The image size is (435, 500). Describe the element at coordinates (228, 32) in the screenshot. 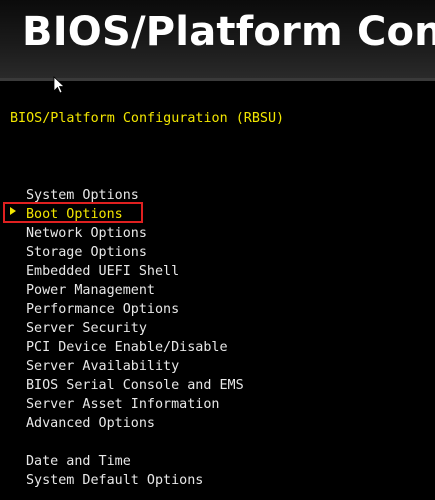

I see `banner-title: BIOS/Platform Configu` at that location.